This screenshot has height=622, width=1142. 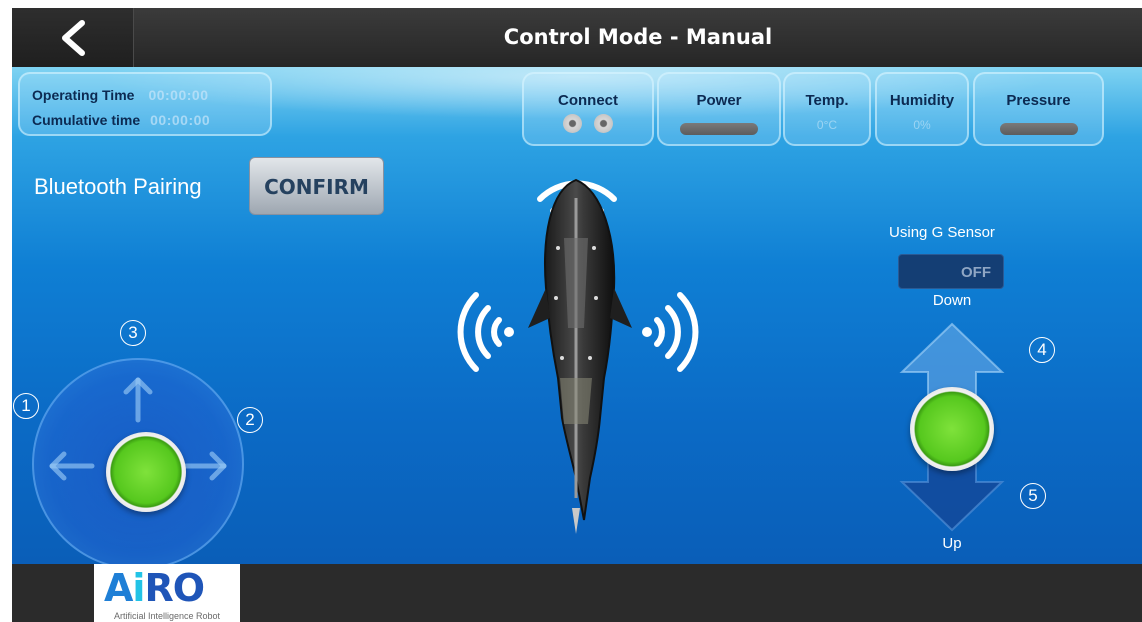 What do you see at coordinates (827, 100) in the screenshot?
I see `temp-label: Temp.` at bounding box center [827, 100].